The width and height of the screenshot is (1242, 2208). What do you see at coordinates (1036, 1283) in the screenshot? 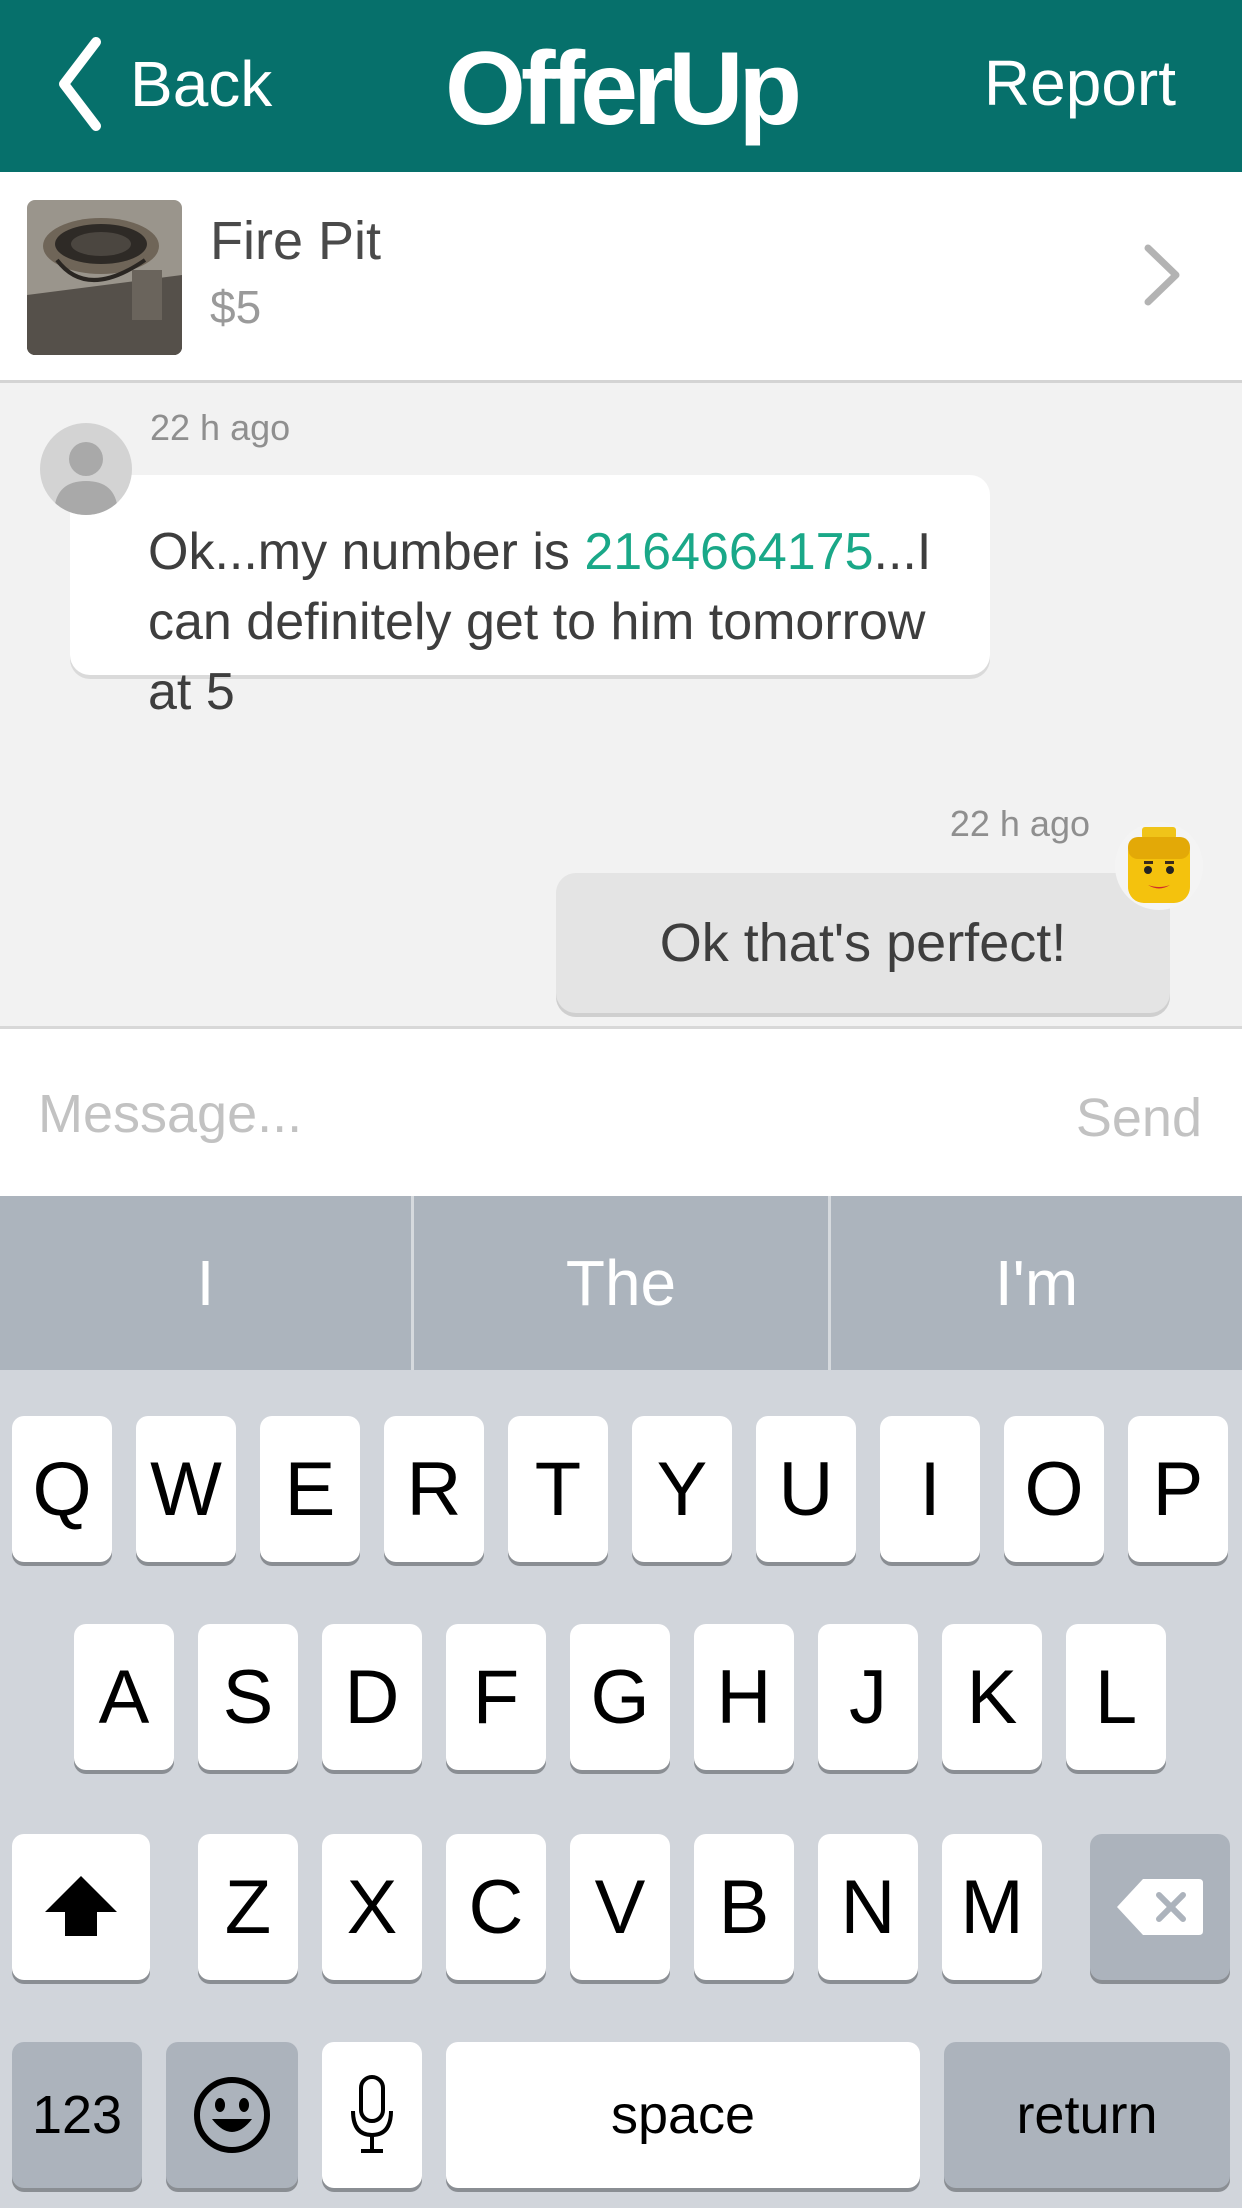
I see `suggestion-item: I'm` at bounding box center [1036, 1283].